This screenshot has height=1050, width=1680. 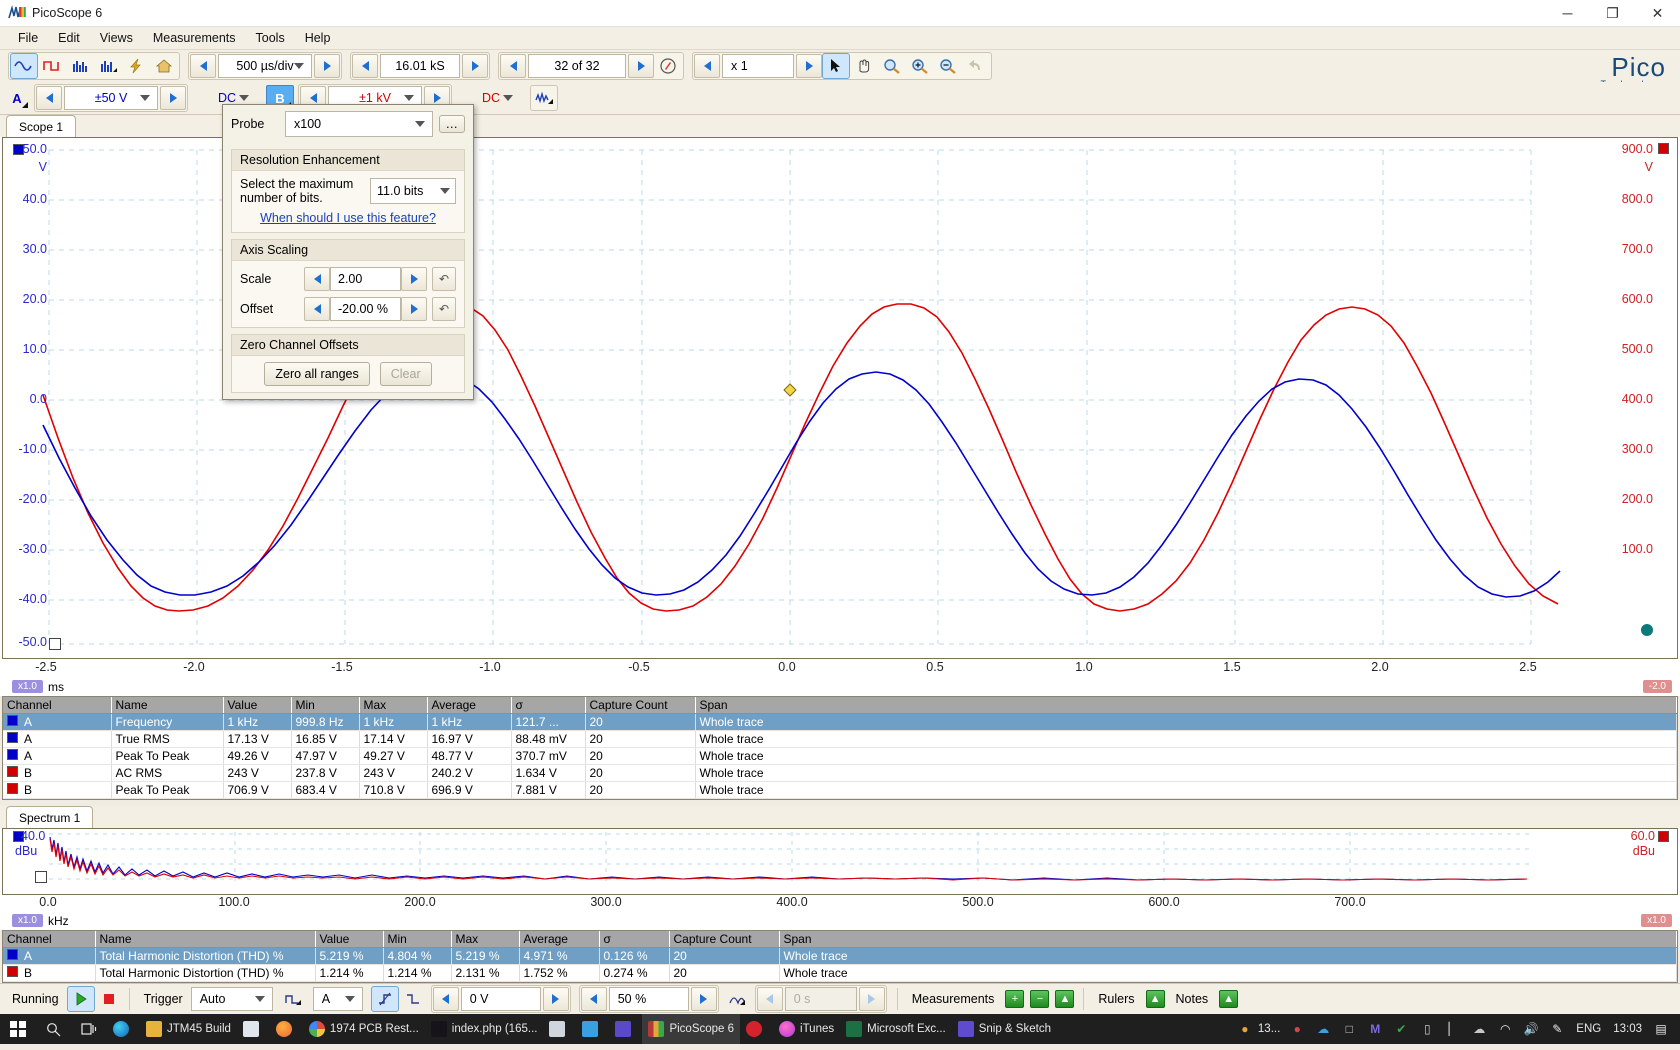 What do you see at coordinates (1588, 1029) in the screenshot?
I see `language-indicator: ENG` at bounding box center [1588, 1029].